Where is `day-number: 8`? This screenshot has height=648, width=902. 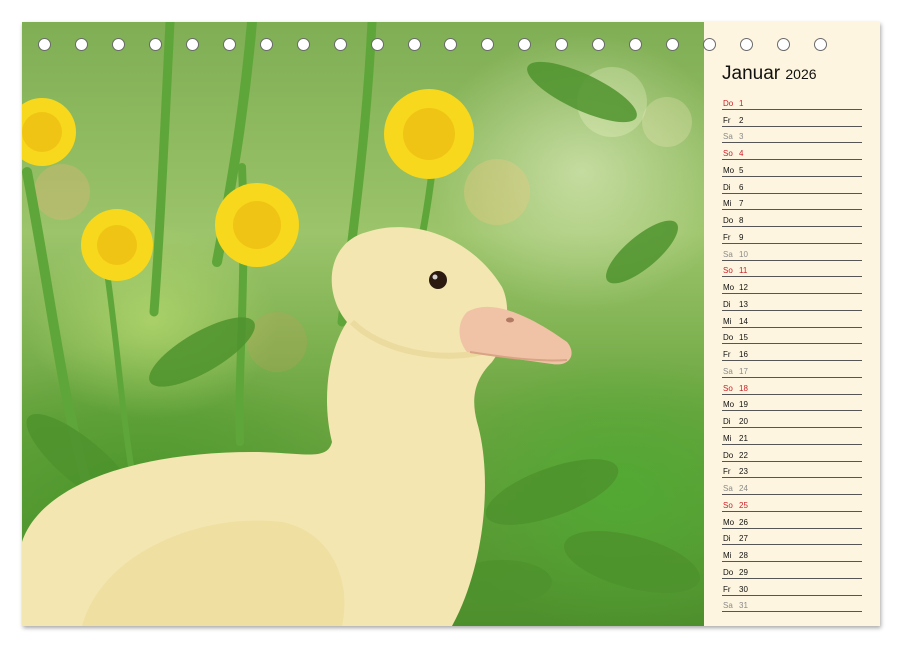 day-number: 8 is located at coordinates (741, 220).